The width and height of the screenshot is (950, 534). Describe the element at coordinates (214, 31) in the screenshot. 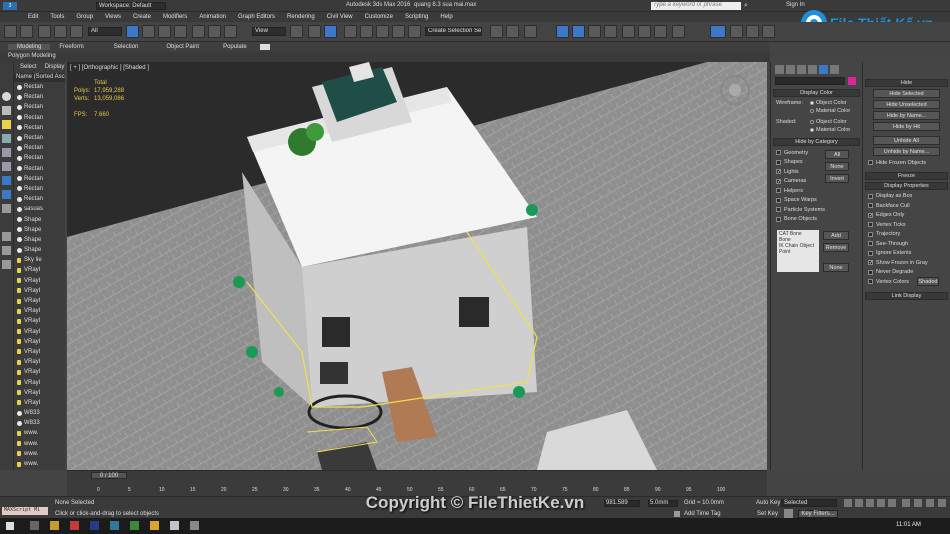

I see `rotate-icon` at that location.